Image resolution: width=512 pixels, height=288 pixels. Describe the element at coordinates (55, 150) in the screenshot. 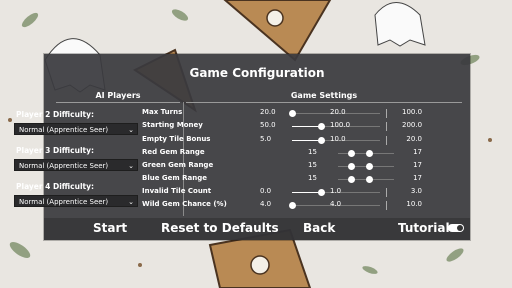

I see `player-3-difficulty-label: Player 3 Difficulty:` at that location.